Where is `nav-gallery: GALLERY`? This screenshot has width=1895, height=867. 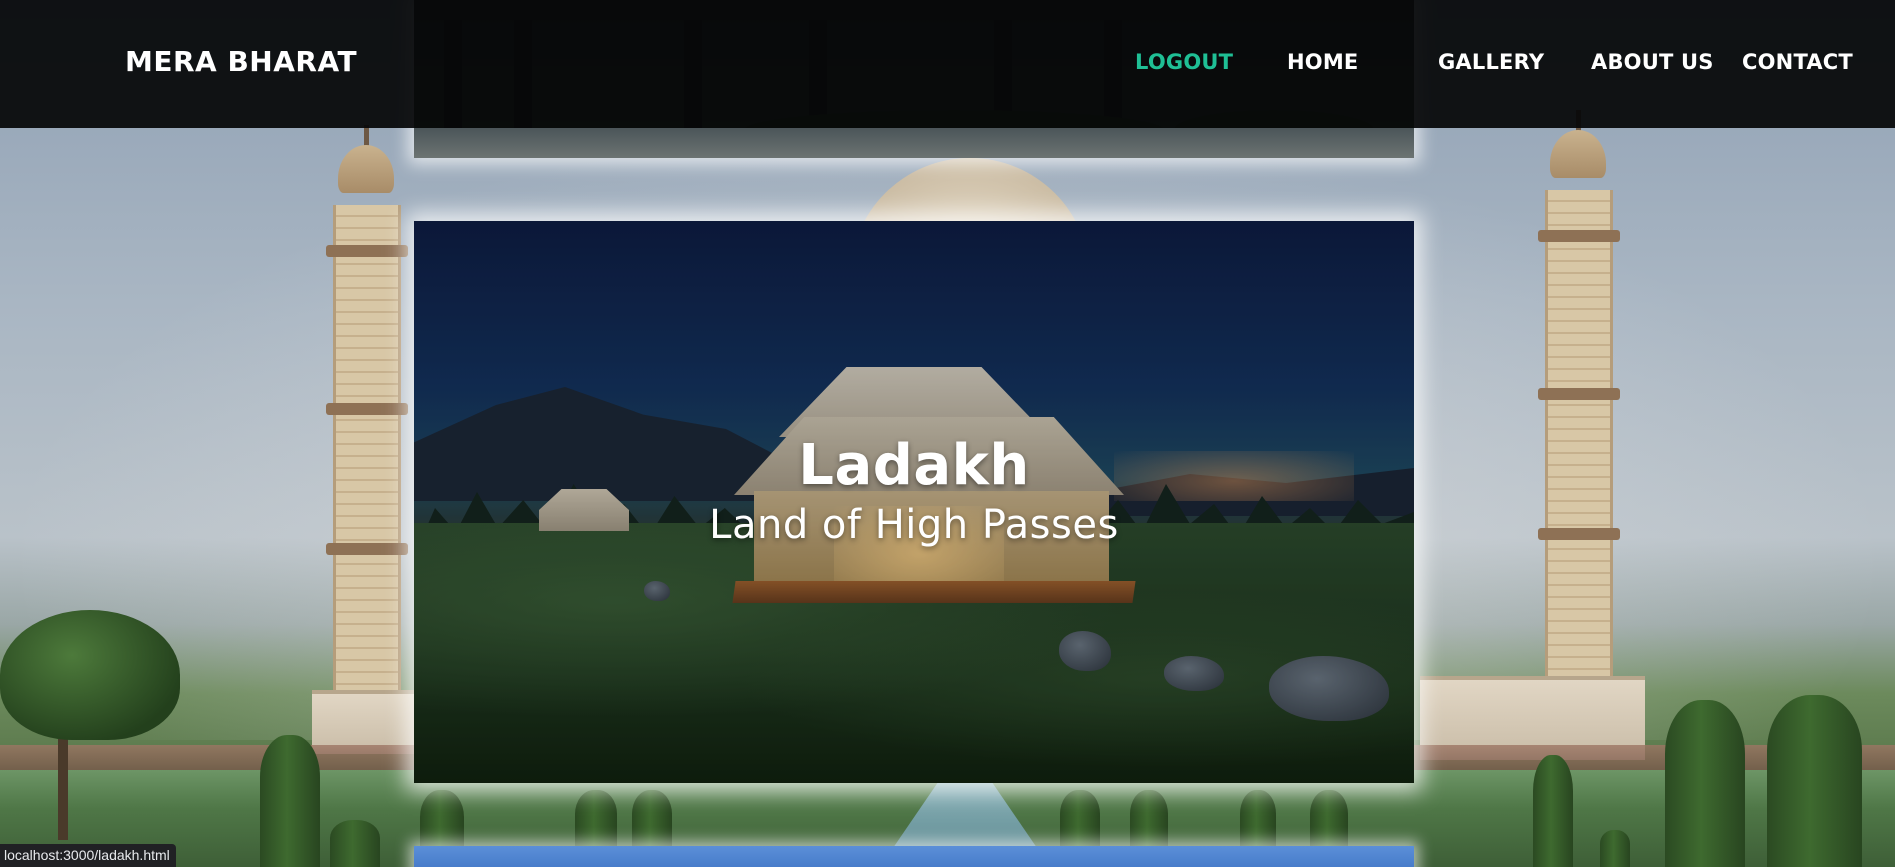
nav-gallery: GALLERY is located at coordinates (1491, 62).